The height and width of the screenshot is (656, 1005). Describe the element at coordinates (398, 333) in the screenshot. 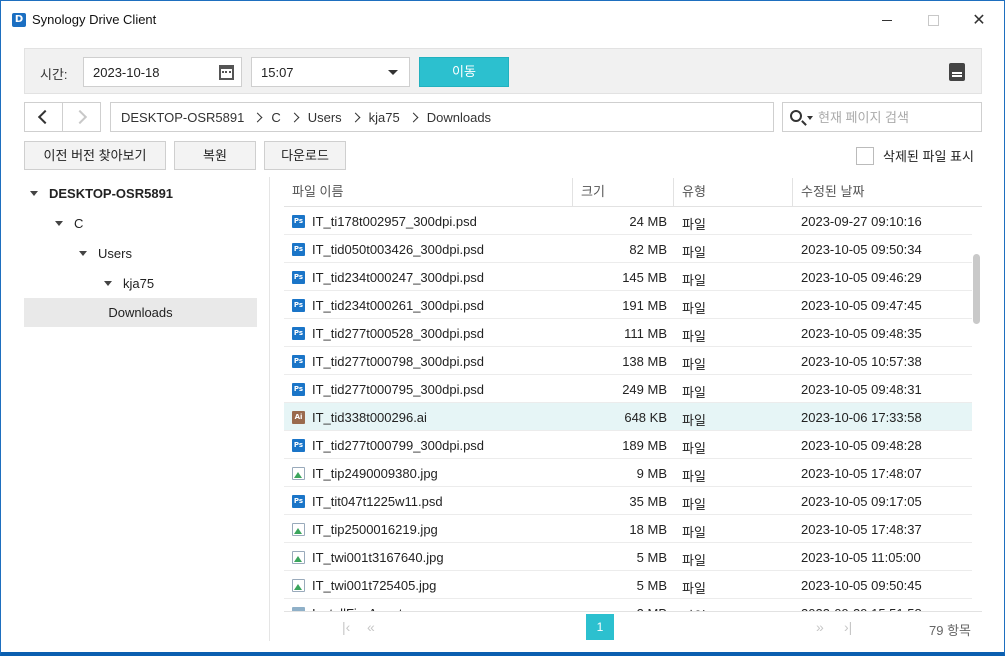

I see `file-name: IT_tid277t000528_300dpi.psd` at that location.